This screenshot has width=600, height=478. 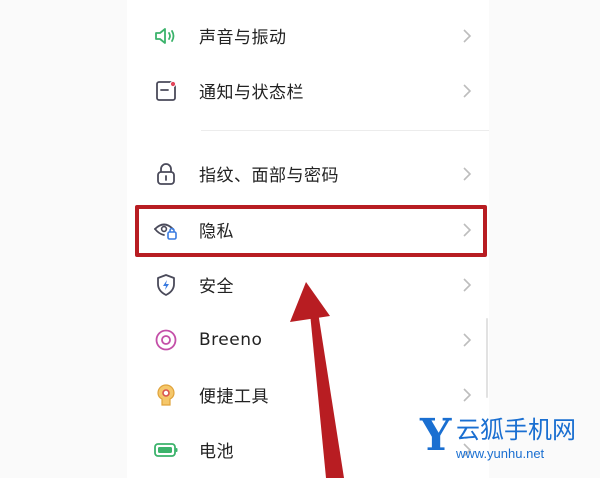 I want to click on annotation-arrow, so click(x=317, y=380).